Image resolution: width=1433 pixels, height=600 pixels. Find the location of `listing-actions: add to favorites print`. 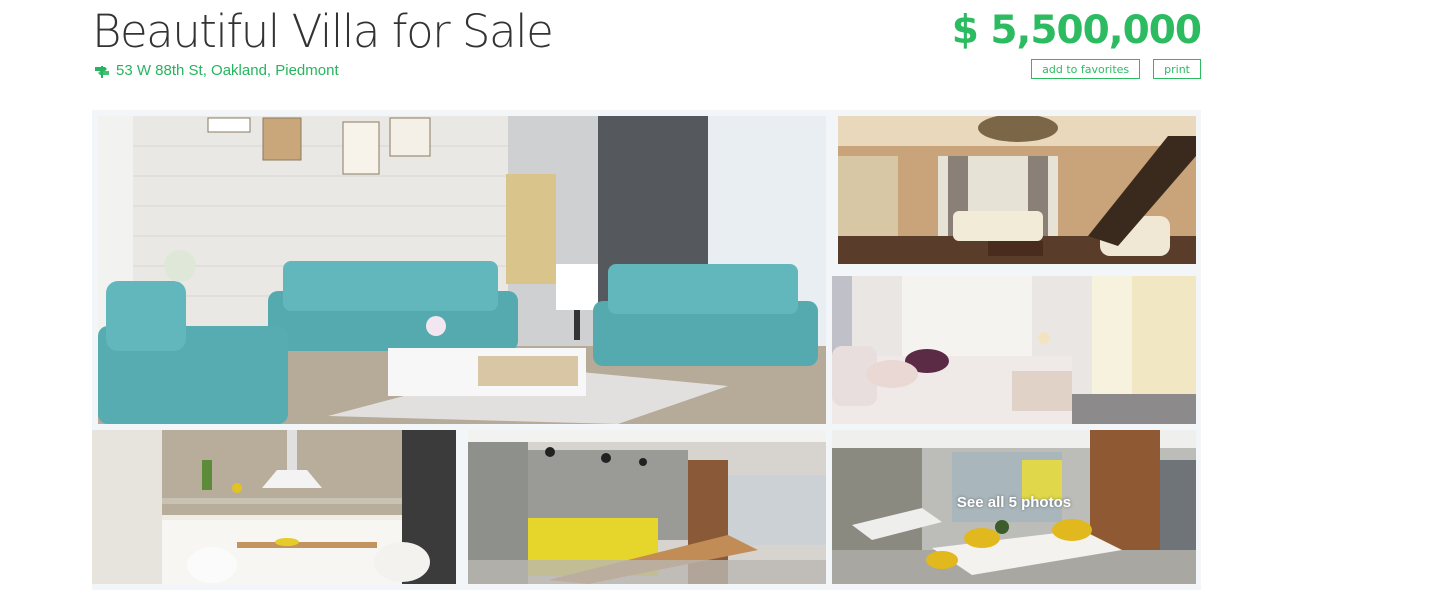

listing-actions: add to favorites print is located at coordinates (1116, 69).